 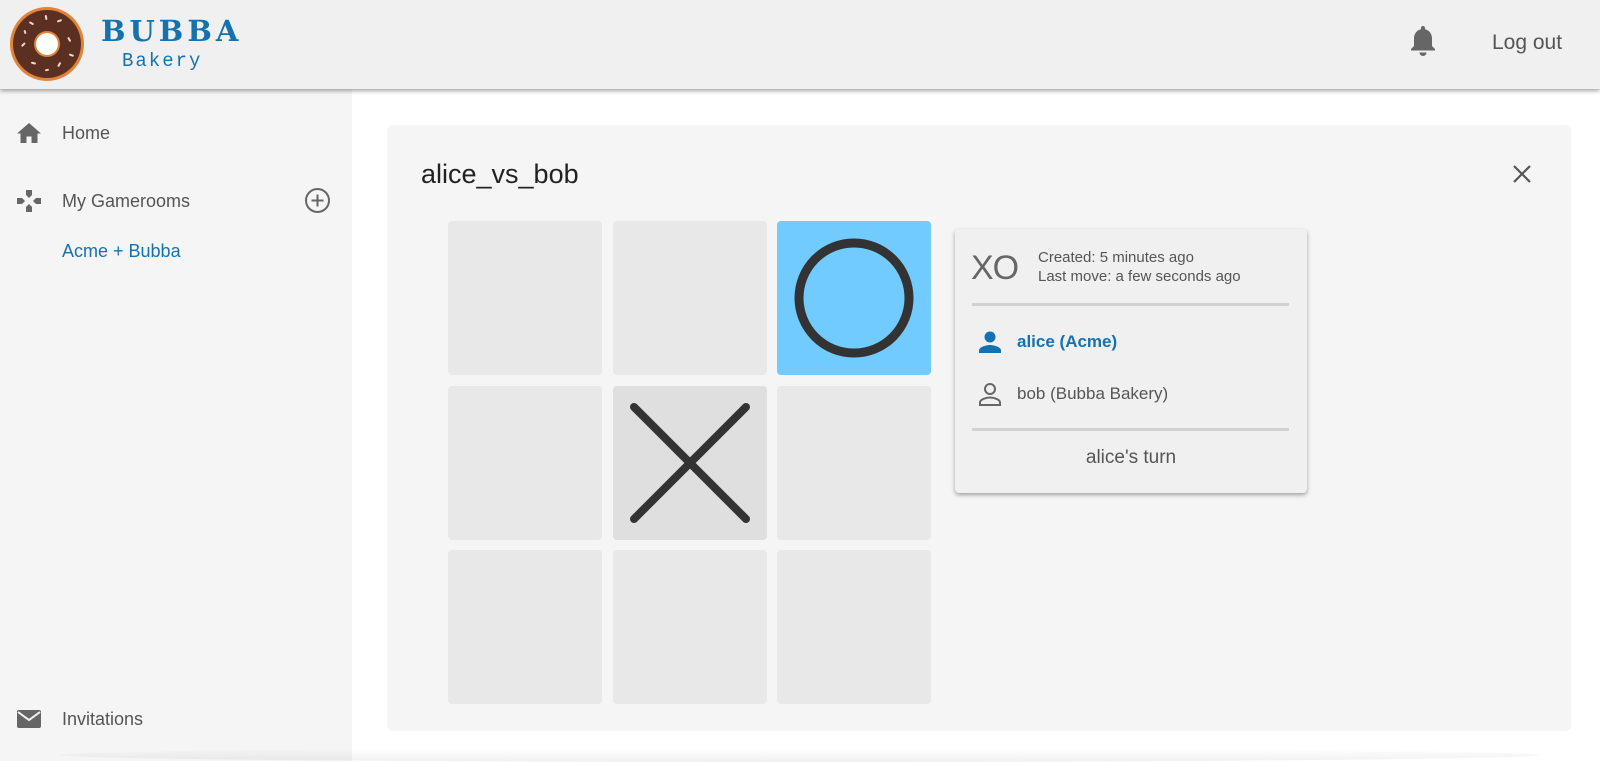 What do you see at coordinates (1093, 393) in the screenshot?
I see `player-name: bob (Bubba Bakery)` at bounding box center [1093, 393].